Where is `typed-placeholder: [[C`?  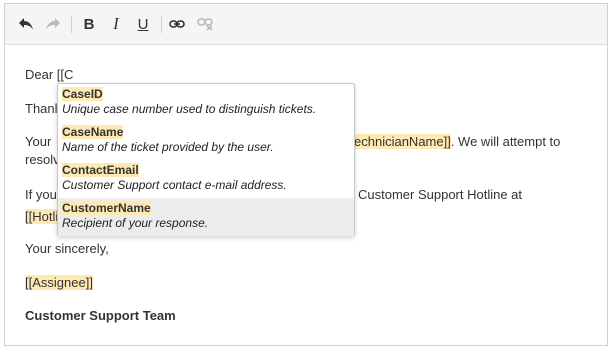 typed-placeholder: [[C is located at coordinates (65, 74).